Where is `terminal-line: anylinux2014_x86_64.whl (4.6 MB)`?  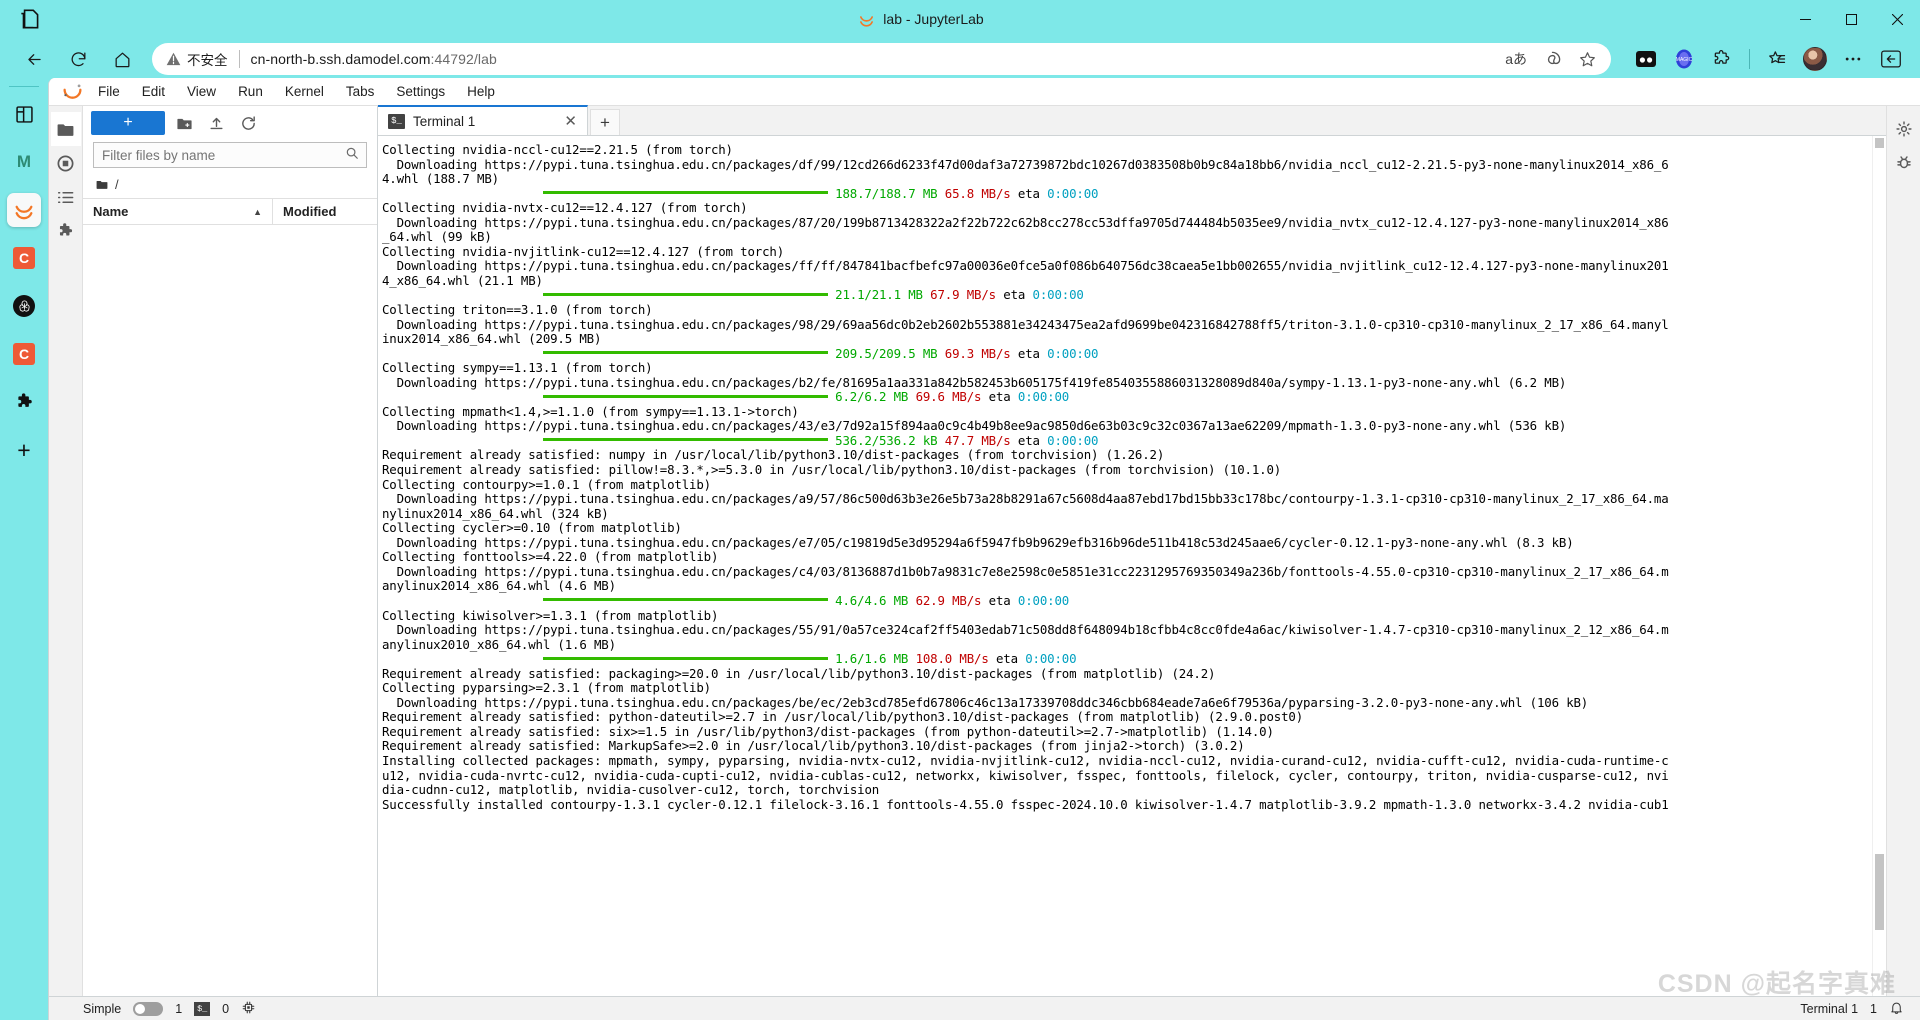
terminal-line: anylinux2014_x86_64.whl (4.6 MB) is located at coordinates (499, 586).